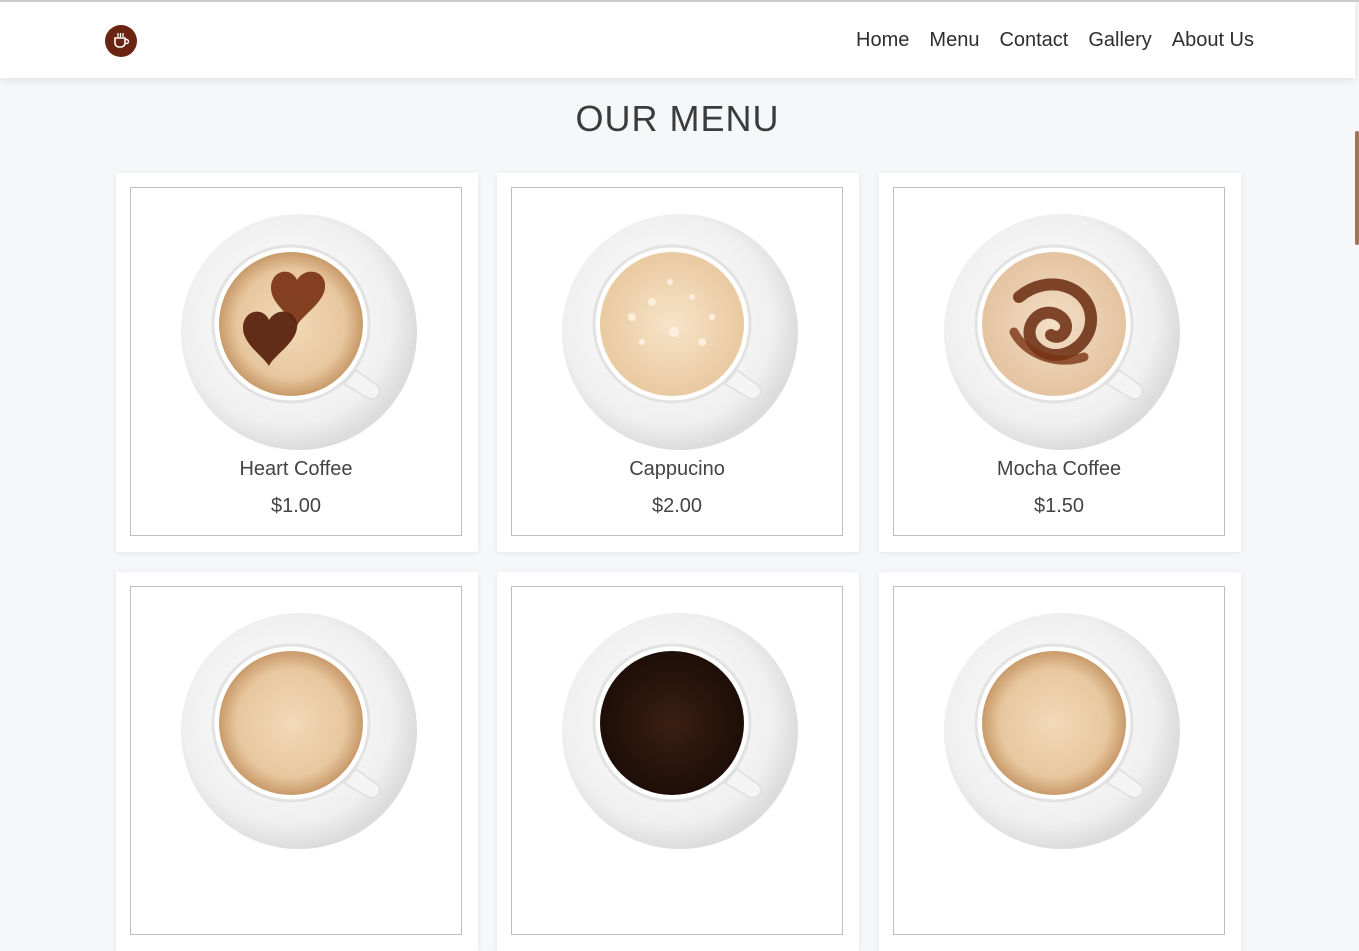 The image size is (1359, 951). Describe the element at coordinates (1357, 188) in the screenshot. I see `scrollbar-thumb` at that location.